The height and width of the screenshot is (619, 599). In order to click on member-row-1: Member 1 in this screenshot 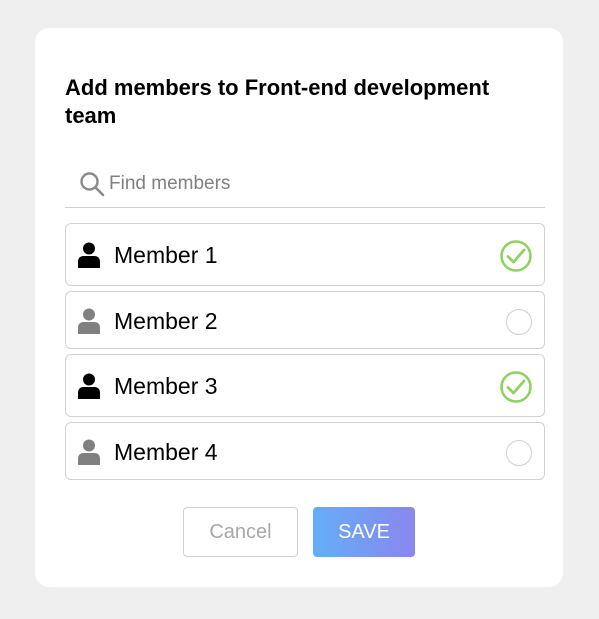, I will do `click(305, 254)`.